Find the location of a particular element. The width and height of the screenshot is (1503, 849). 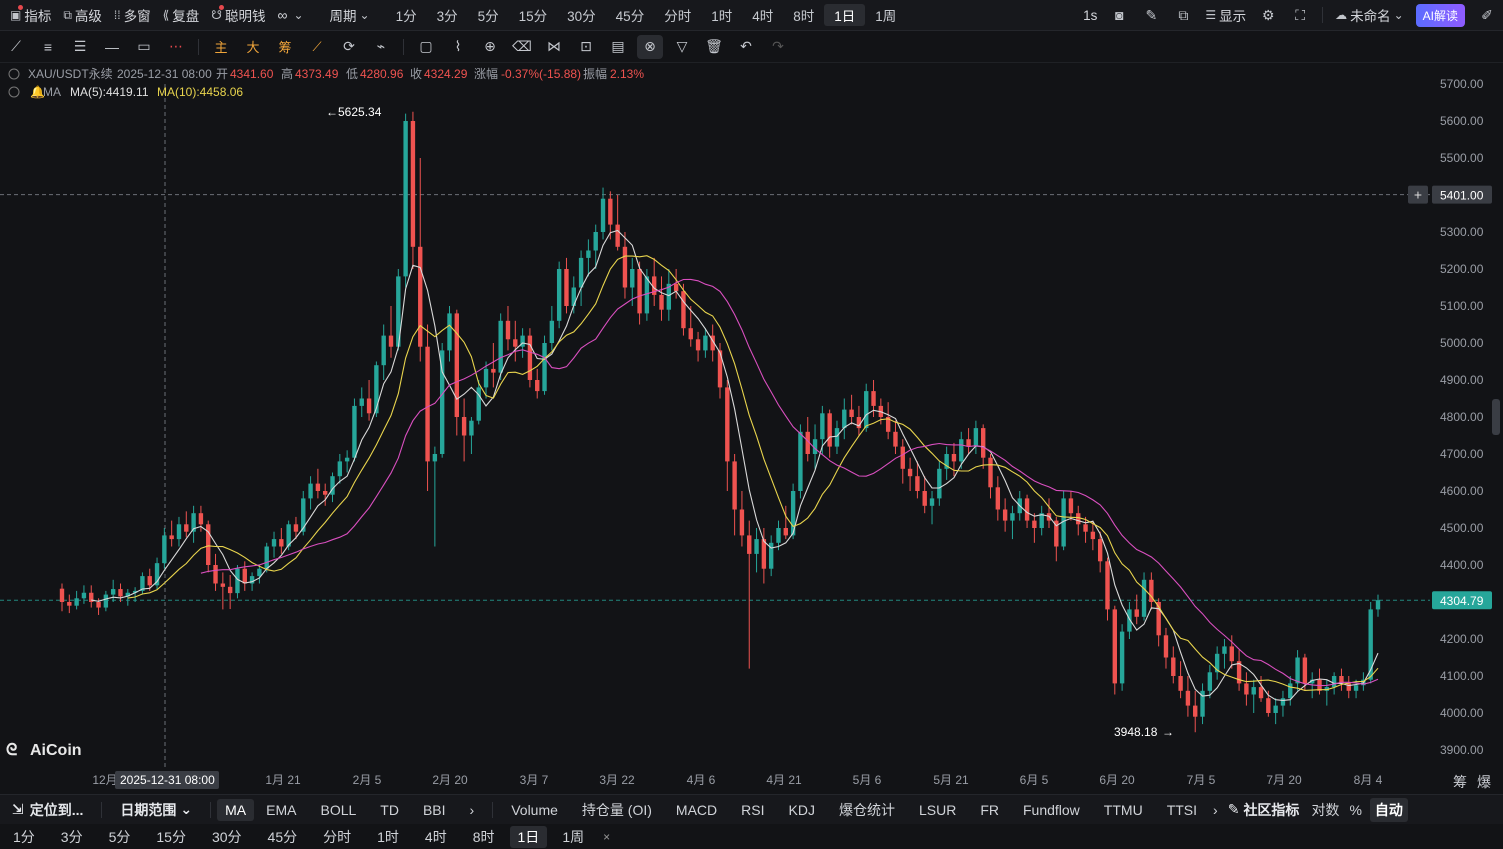

sub-indicator-tab: TTMU is located at coordinates (1123, 809).